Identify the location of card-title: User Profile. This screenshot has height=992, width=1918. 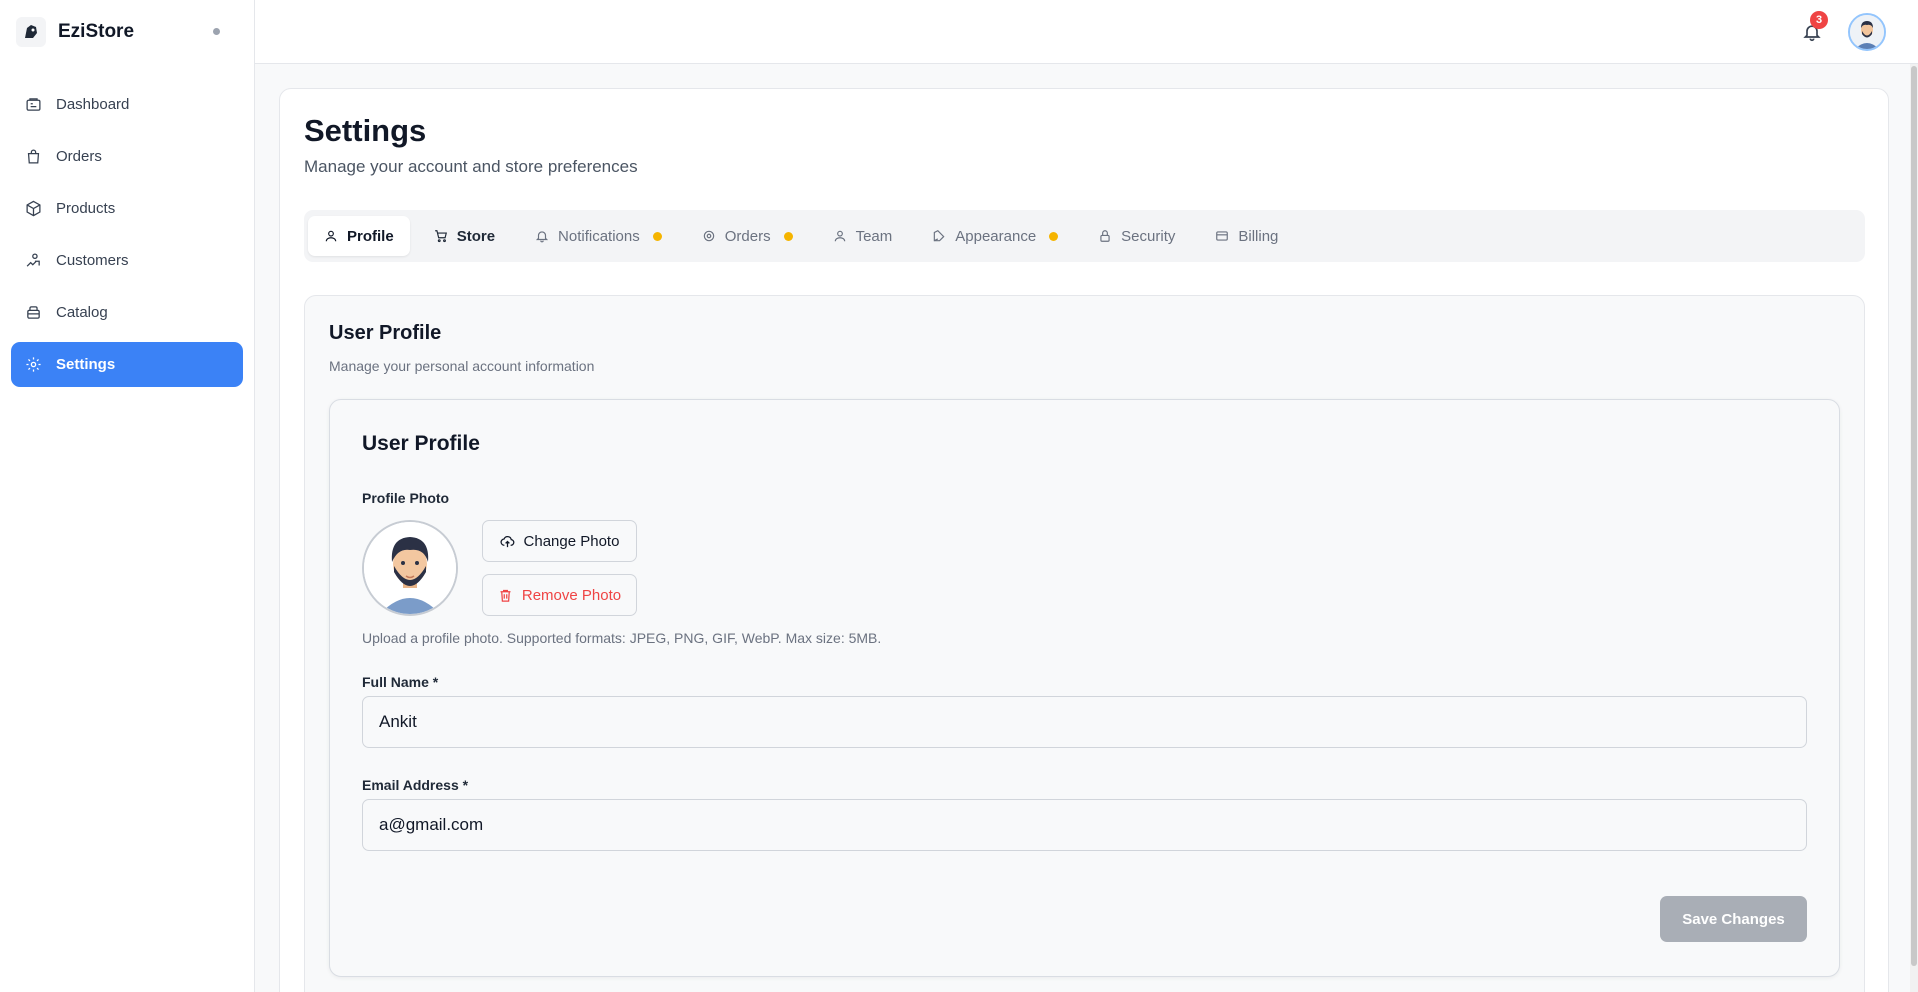
(421, 443).